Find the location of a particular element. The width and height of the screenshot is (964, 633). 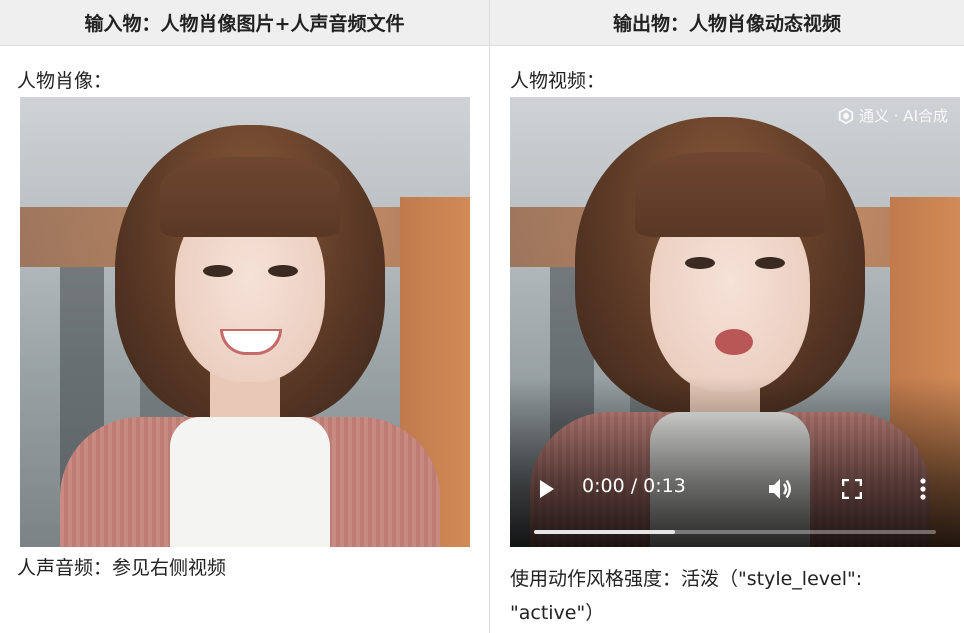

fullscreen-icon is located at coordinates (852, 489).